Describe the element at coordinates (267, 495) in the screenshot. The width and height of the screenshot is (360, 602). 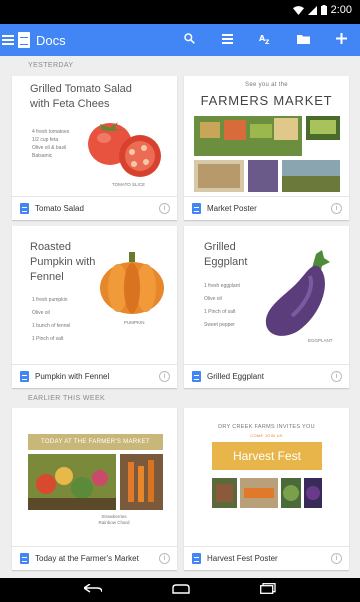
I see `harvest-photos` at that location.